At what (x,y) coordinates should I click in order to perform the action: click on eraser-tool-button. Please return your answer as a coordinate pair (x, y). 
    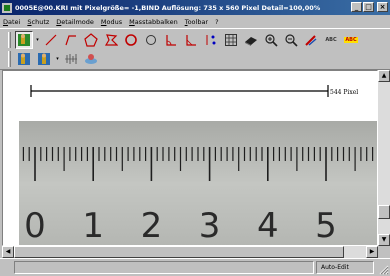
    Looking at the image, I should click on (251, 40).